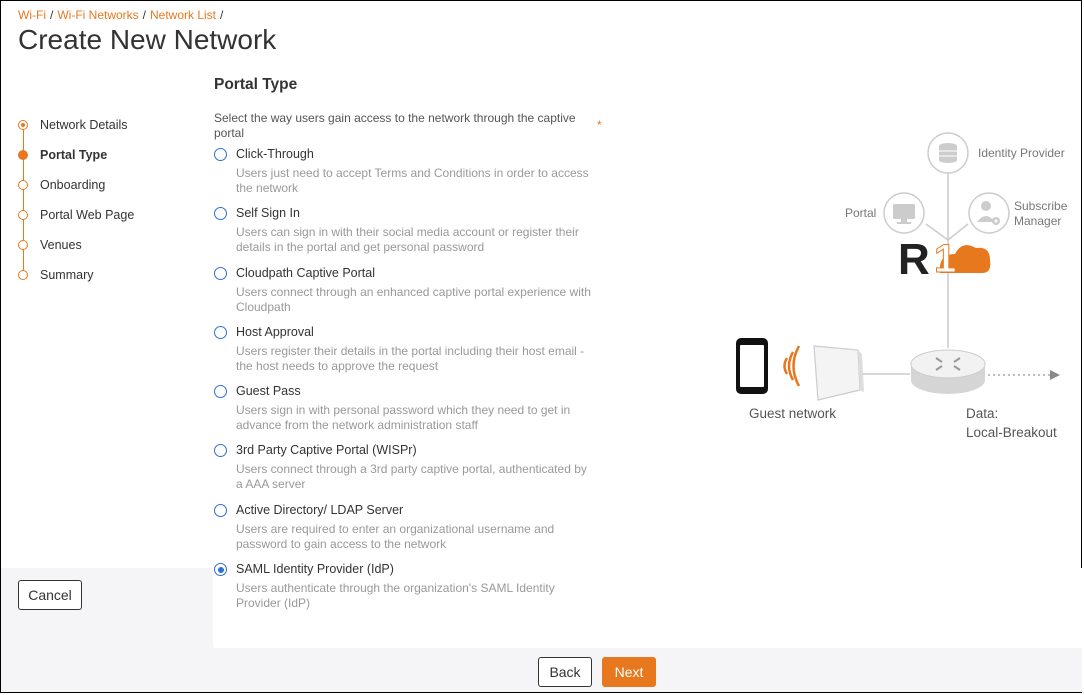 This screenshot has width=1084, height=695. Describe the element at coordinates (74, 155) in the screenshot. I see `step-label: Portal Type` at that location.